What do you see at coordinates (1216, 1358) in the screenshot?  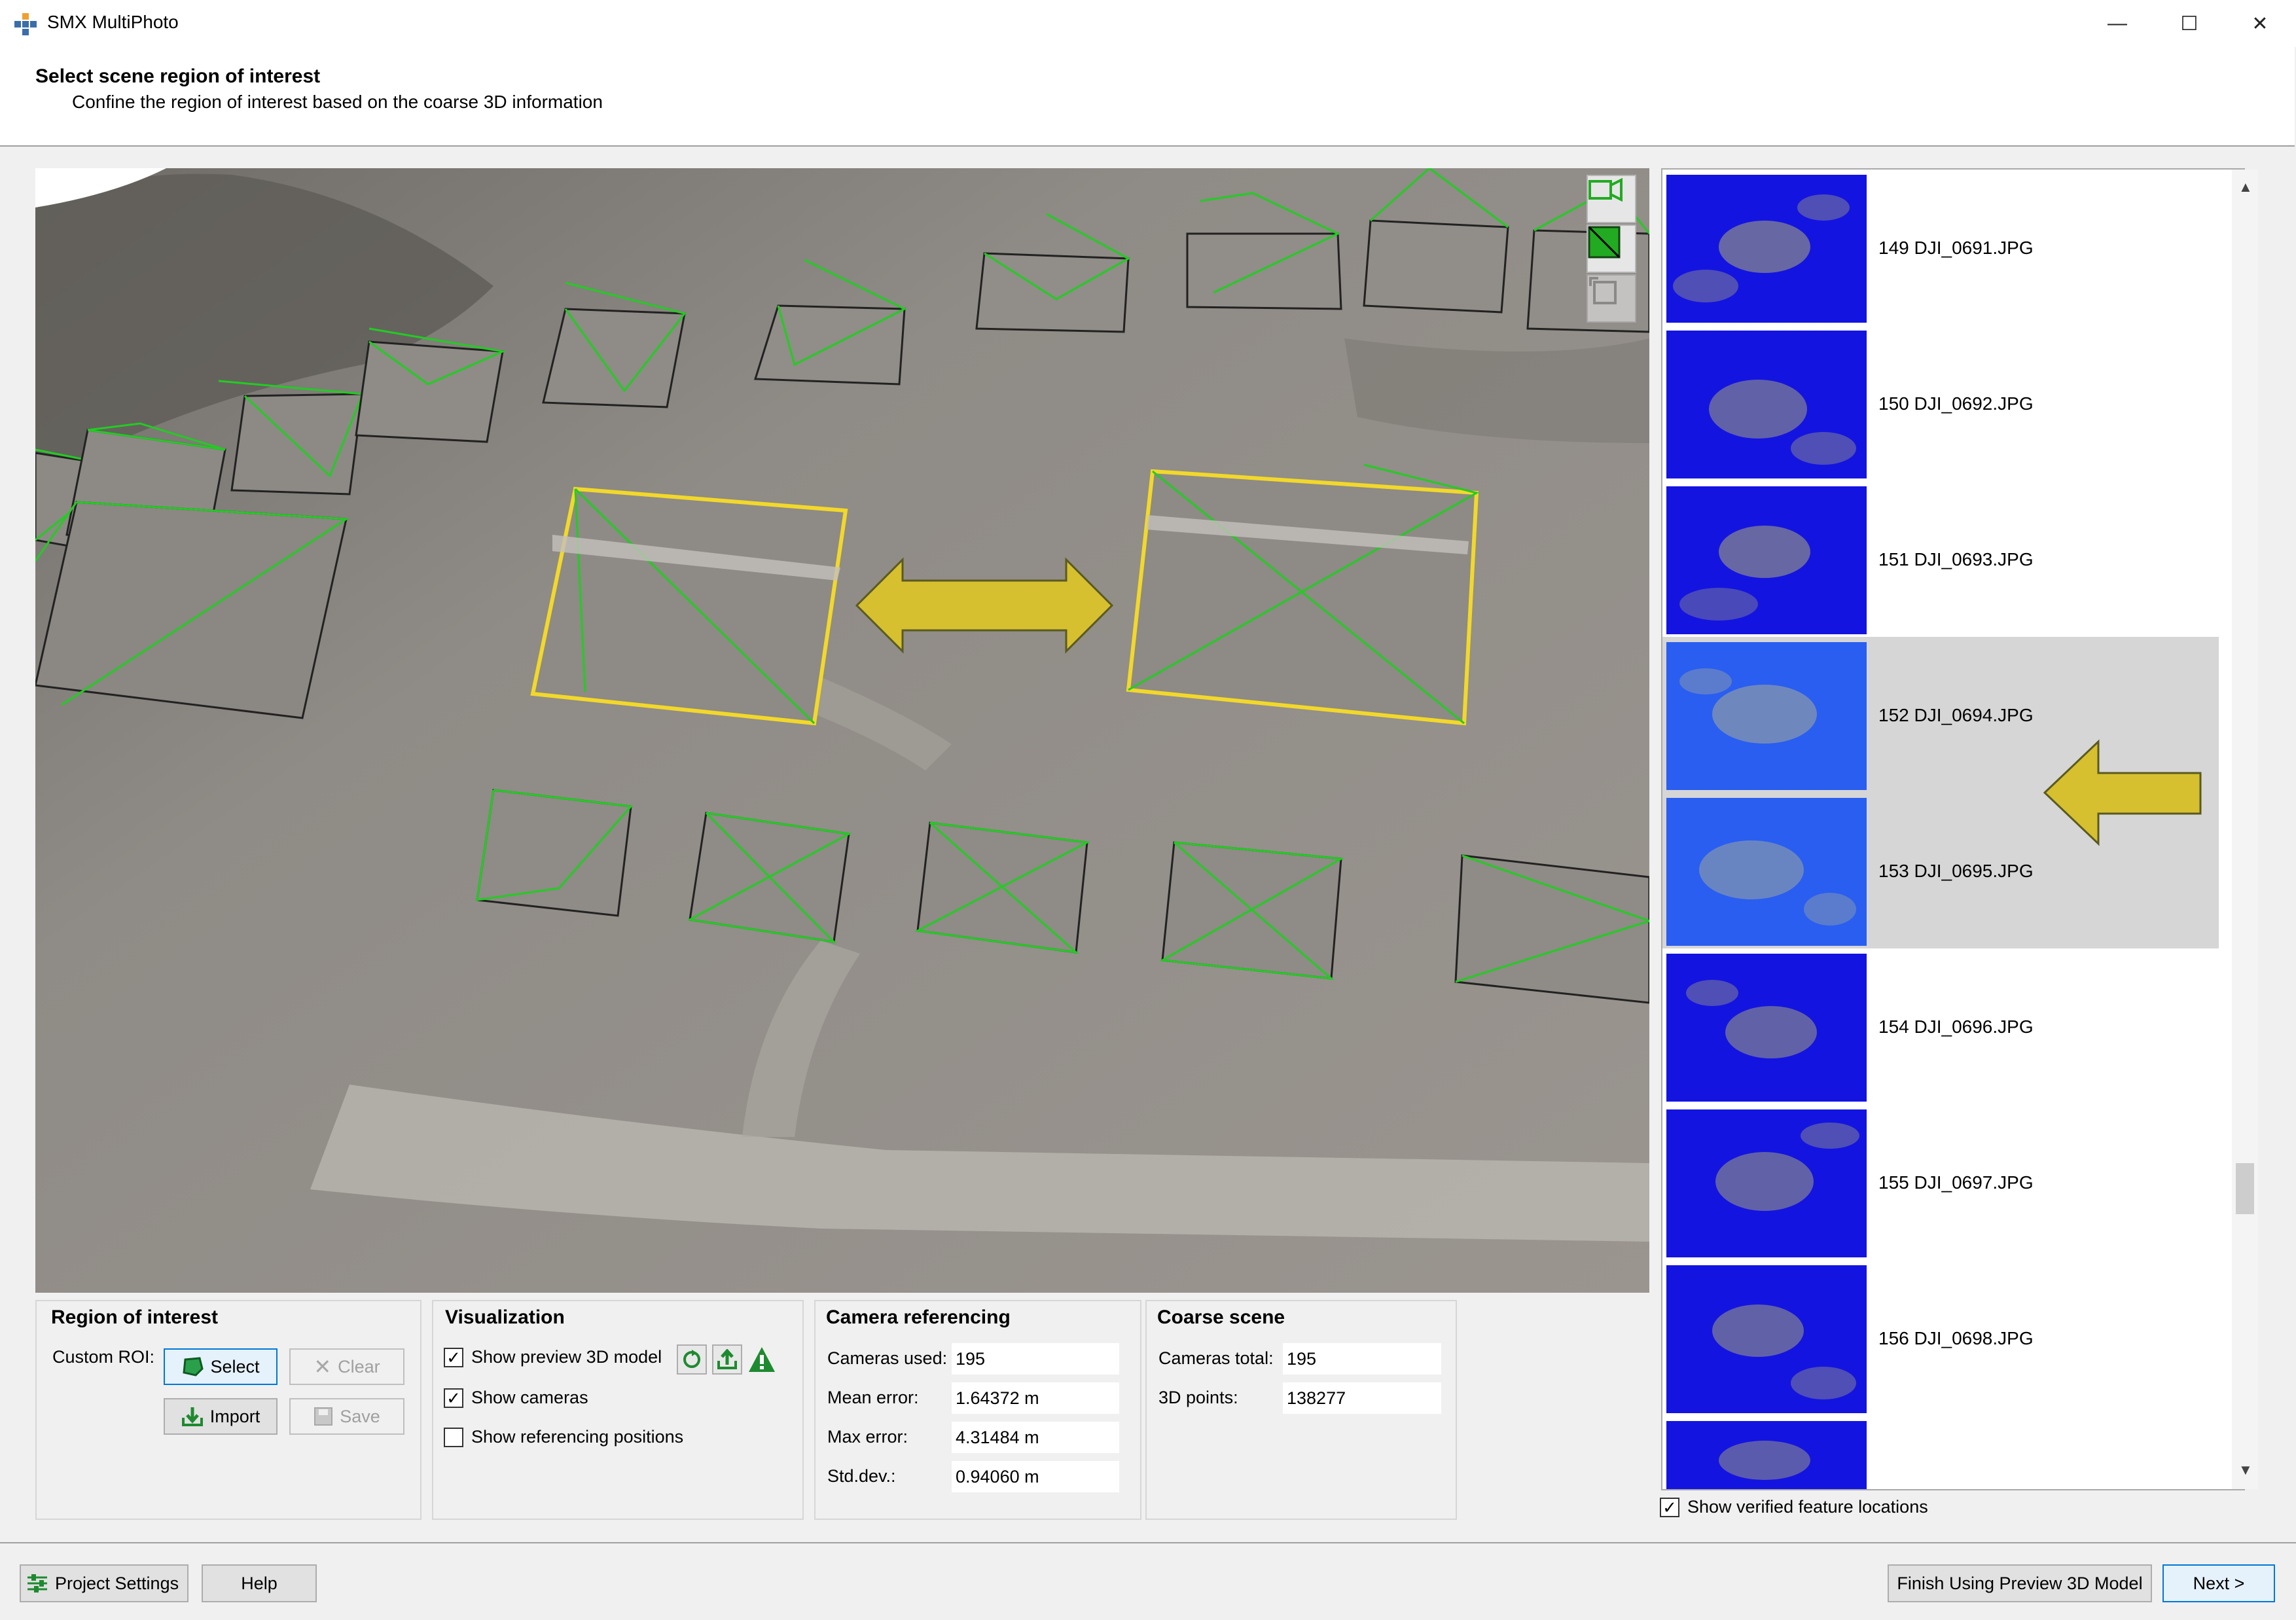 I see `cameras-total-label: Cameras total:` at bounding box center [1216, 1358].